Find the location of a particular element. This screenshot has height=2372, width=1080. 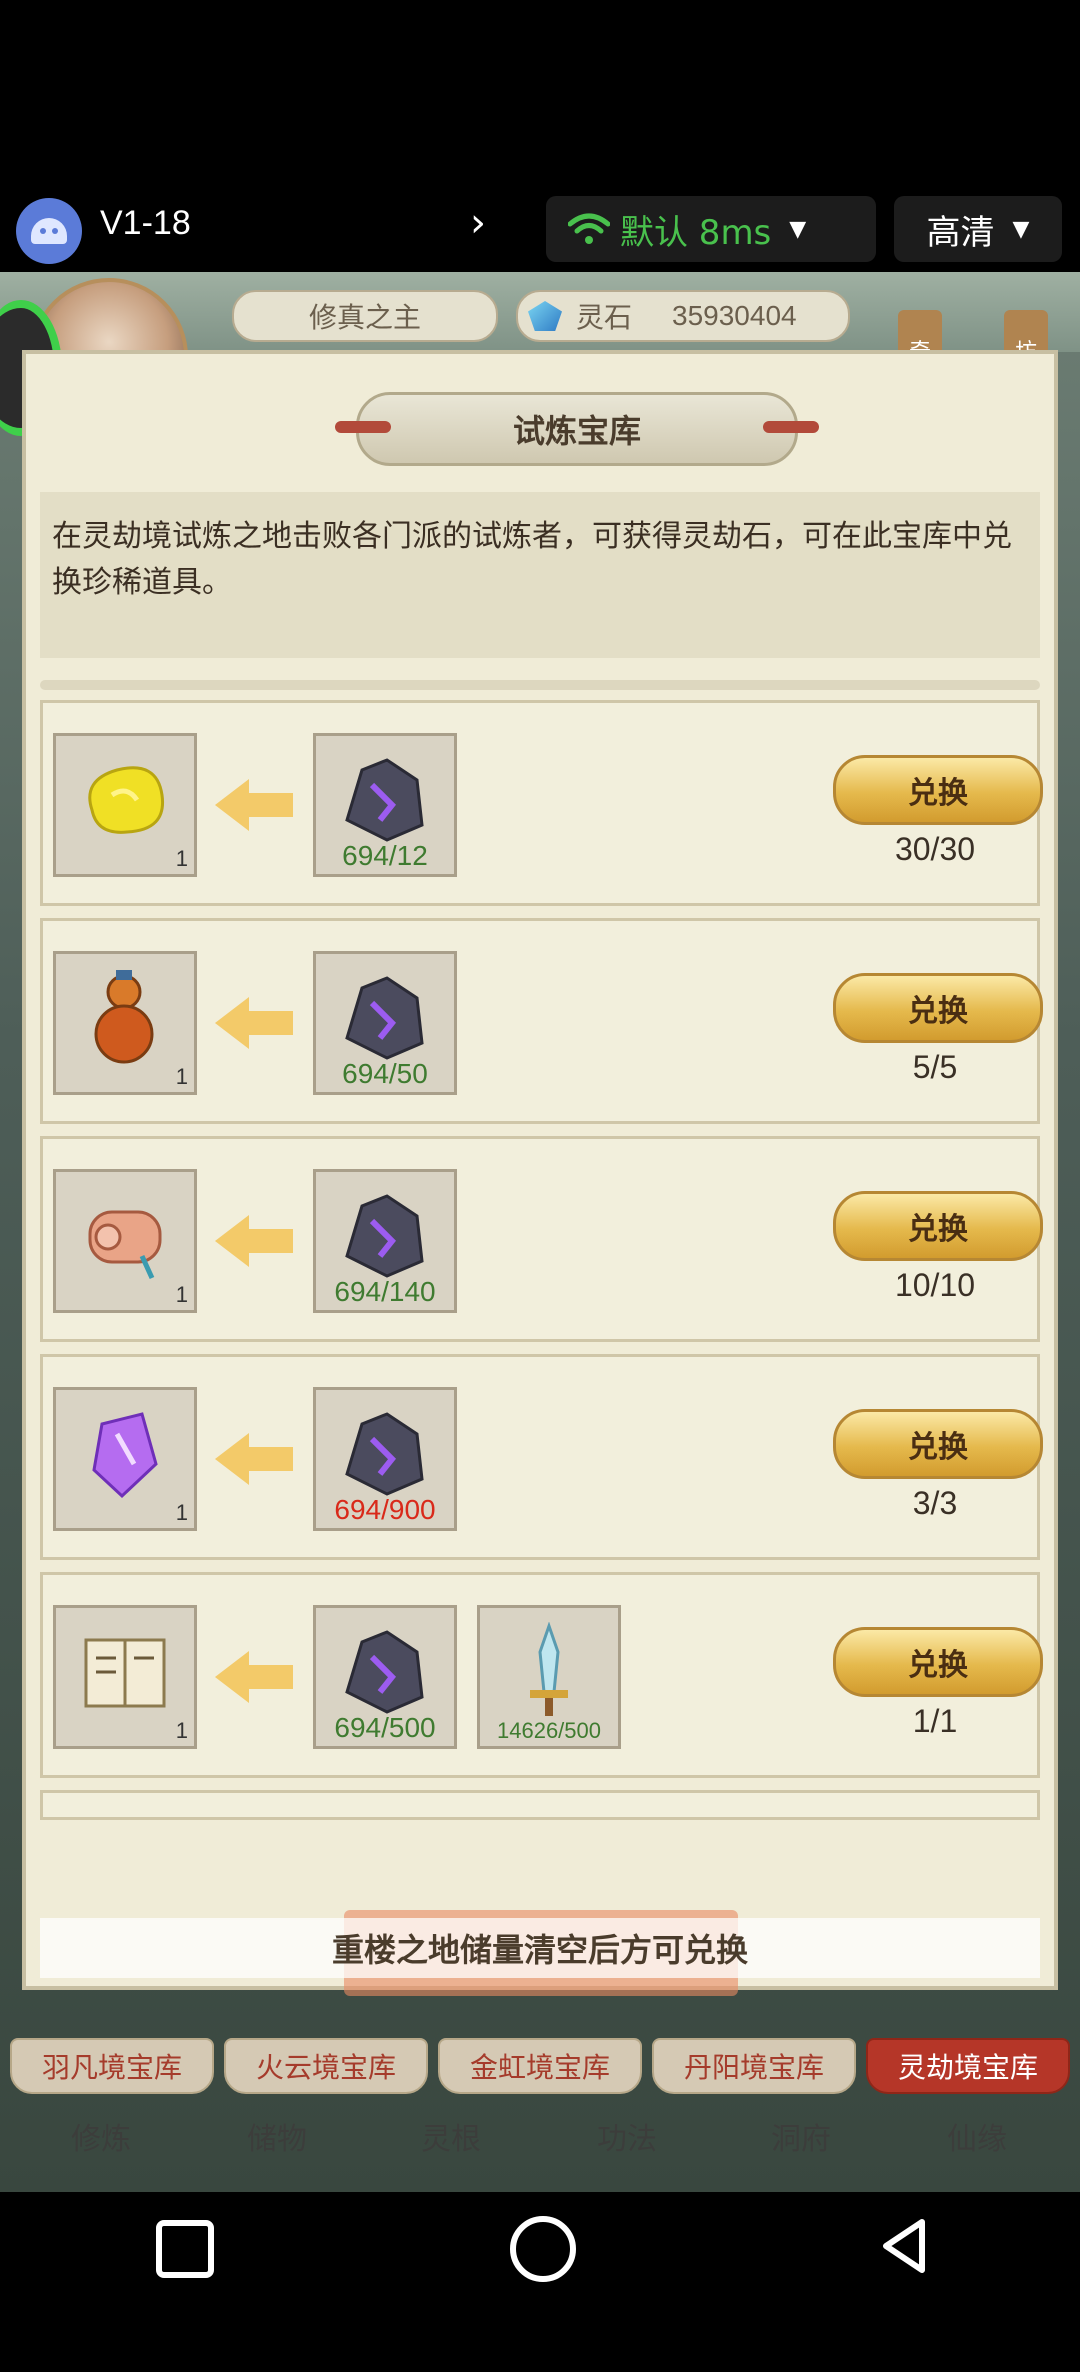

android-icon is located at coordinates (49, 231).